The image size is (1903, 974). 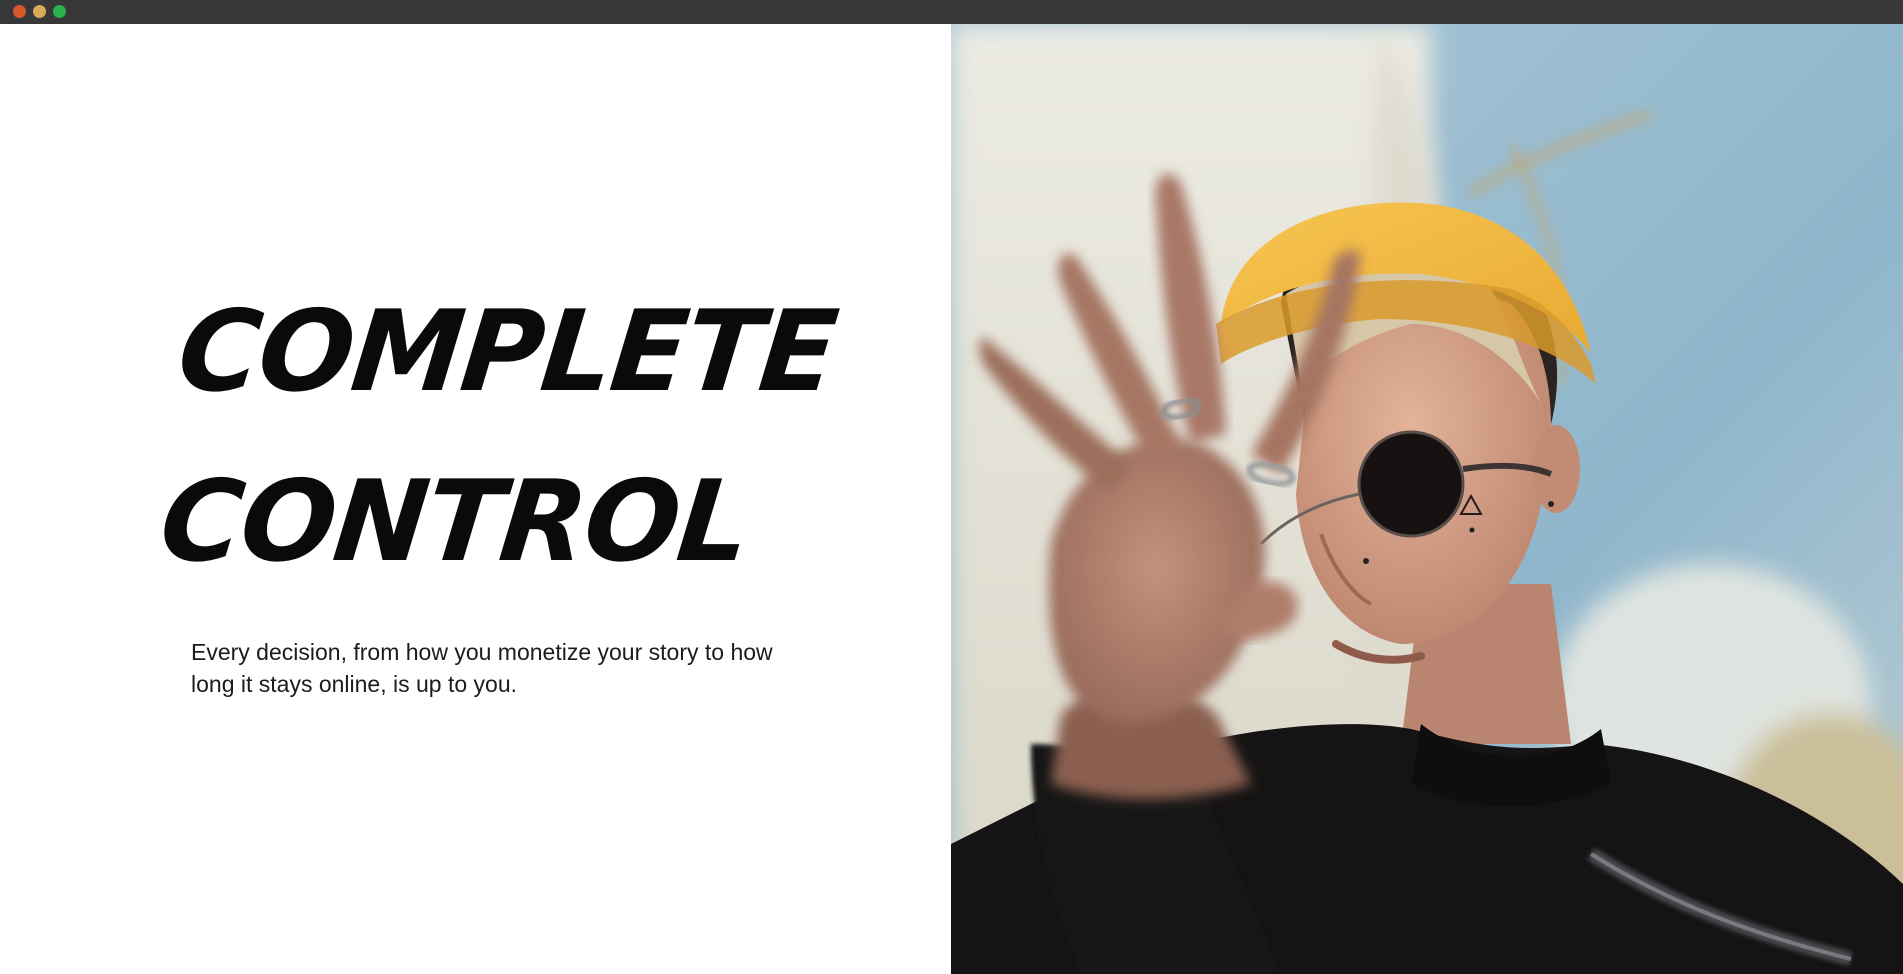 What do you see at coordinates (39, 11) in the screenshot?
I see `minimize-window-button` at bounding box center [39, 11].